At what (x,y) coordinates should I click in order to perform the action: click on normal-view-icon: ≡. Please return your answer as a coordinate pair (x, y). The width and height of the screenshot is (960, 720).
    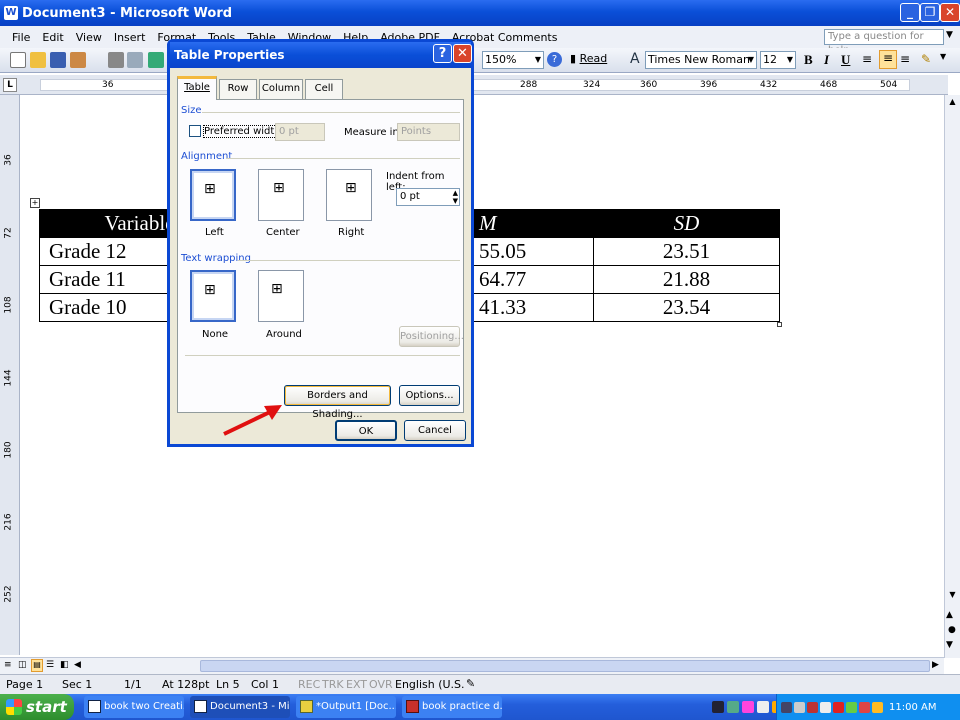
    Looking at the image, I should click on (8, 665).